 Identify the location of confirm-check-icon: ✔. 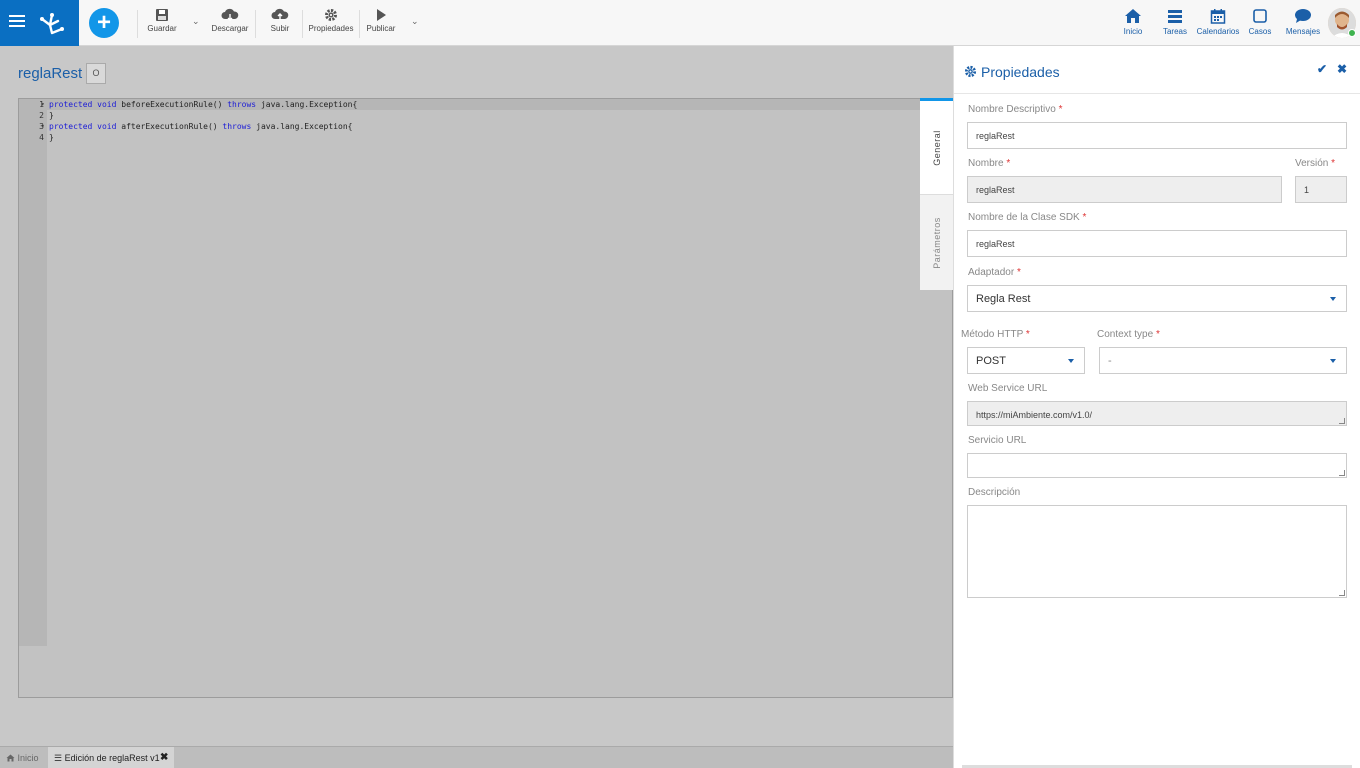
(1322, 69).